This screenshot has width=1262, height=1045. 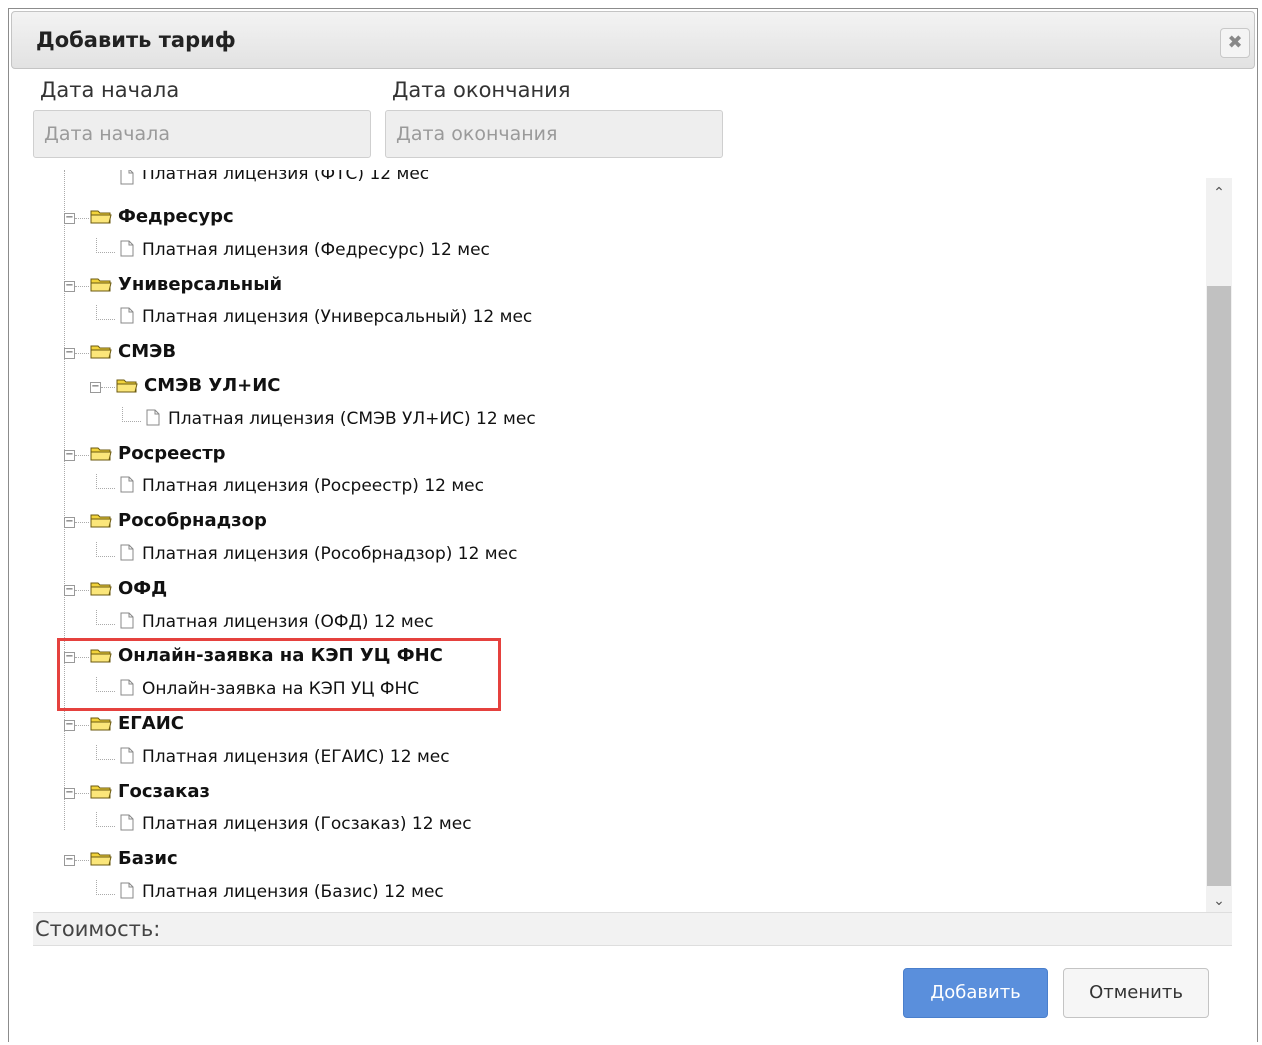 What do you see at coordinates (337, 317) in the screenshot?
I see `tree-leaf-label: Платная лицензия (Универсальный) 12 мес` at bounding box center [337, 317].